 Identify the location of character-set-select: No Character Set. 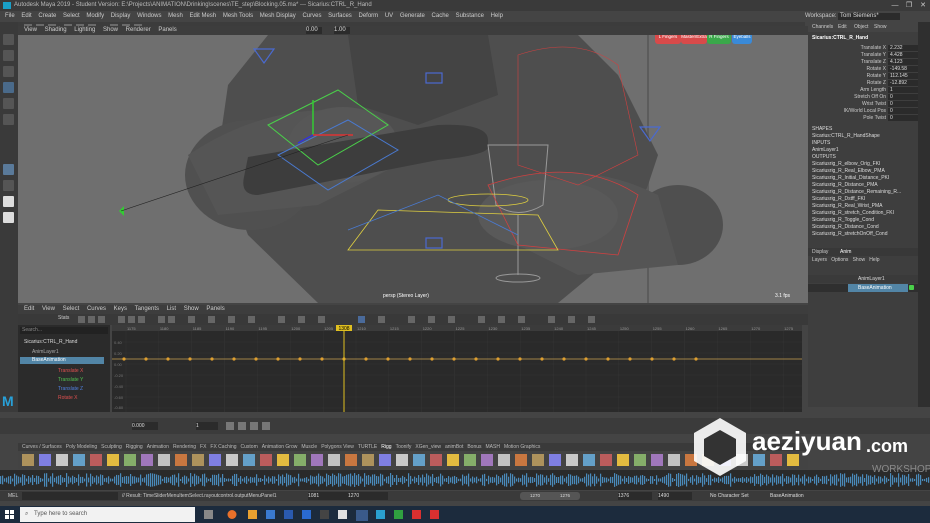
(729, 496).